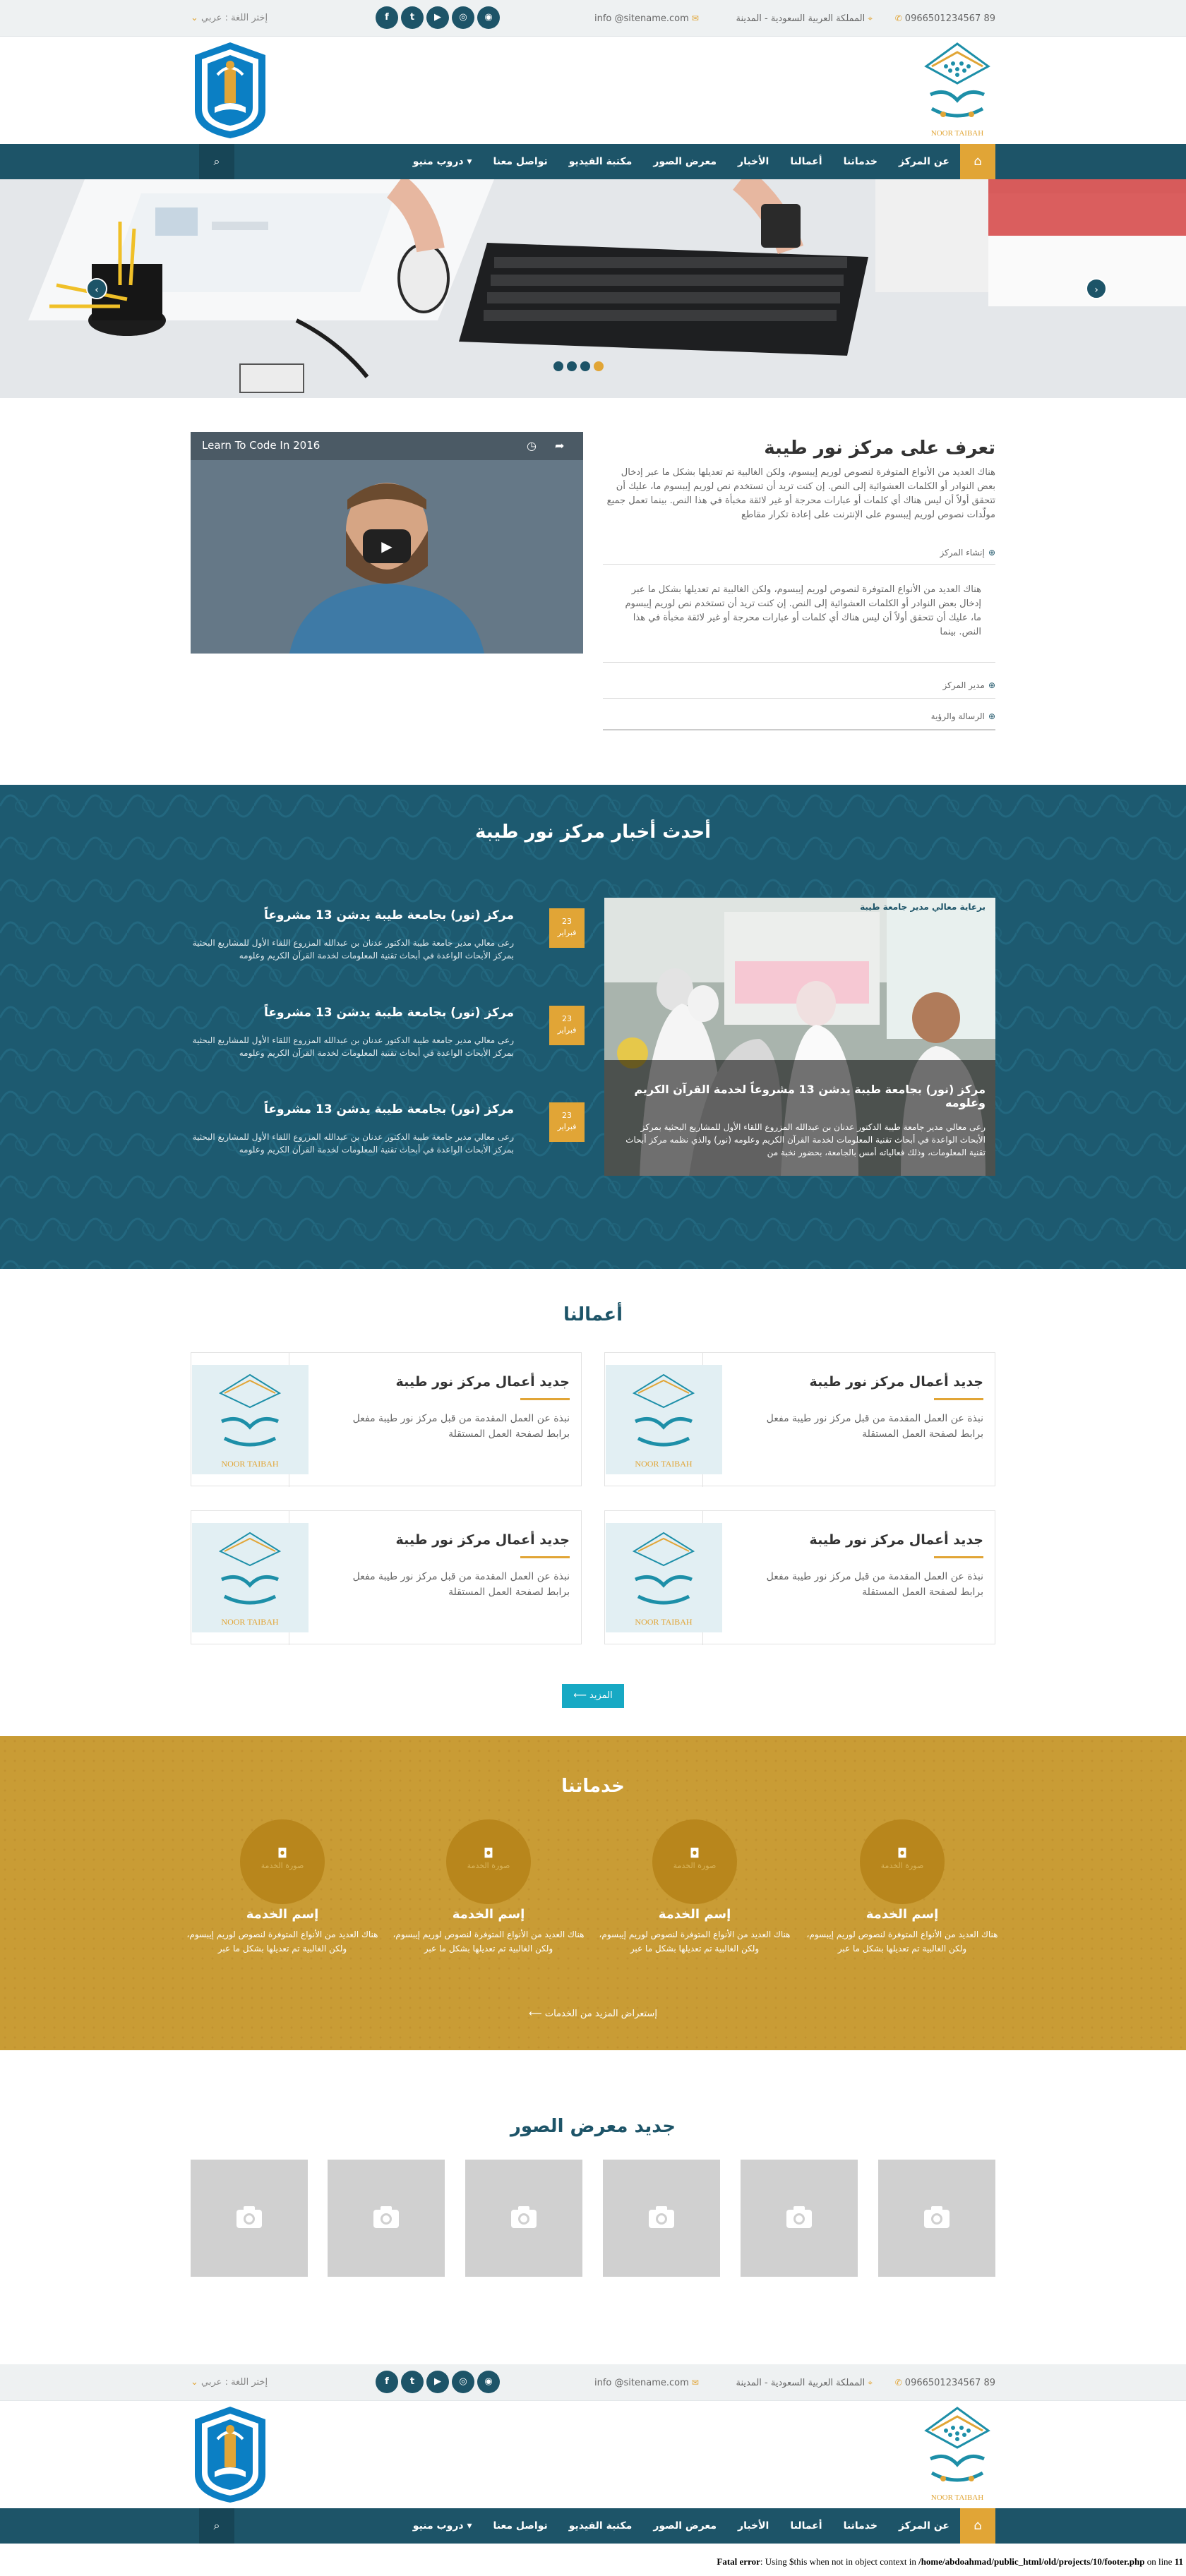 The image size is (1186, 2576). What do you see at coordinates (958, 716) in the screenshot?
I see `accordion-label: الرسالة والرؤية` at bounding box center [958, 716].